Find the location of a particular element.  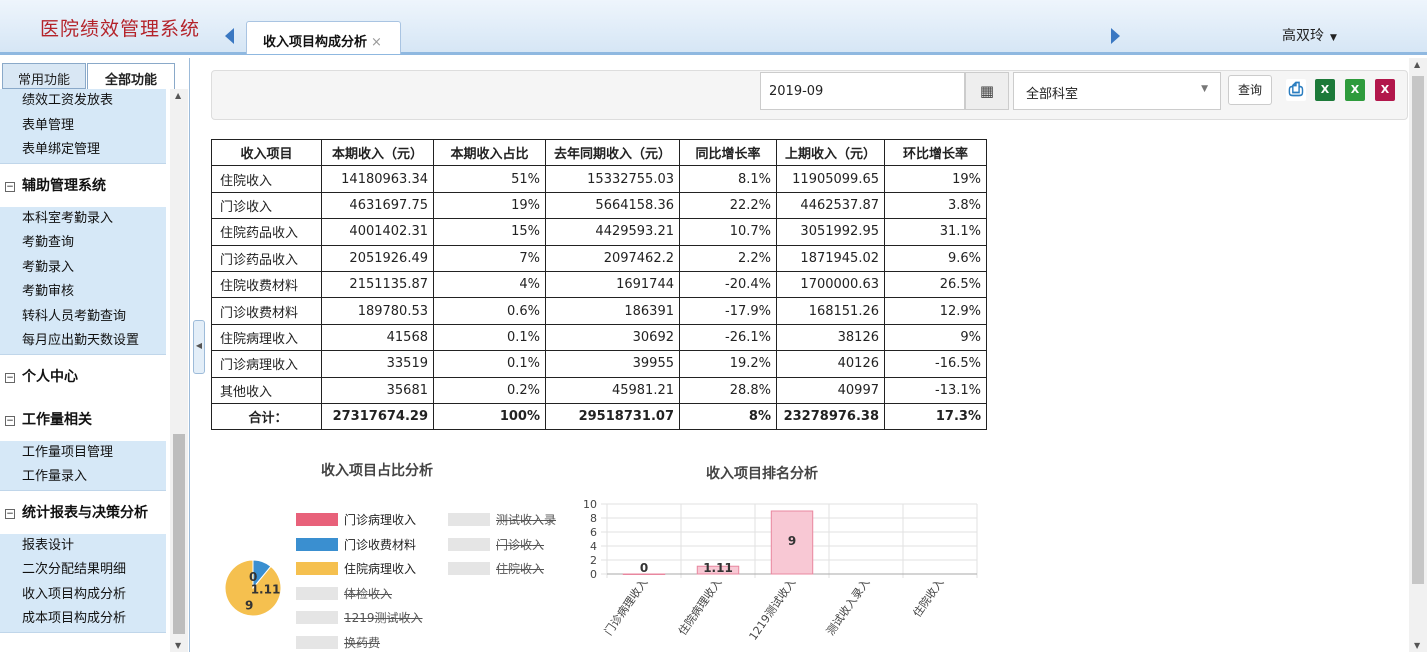

table-cell: 1691744 is located at coordinates (612, 284).